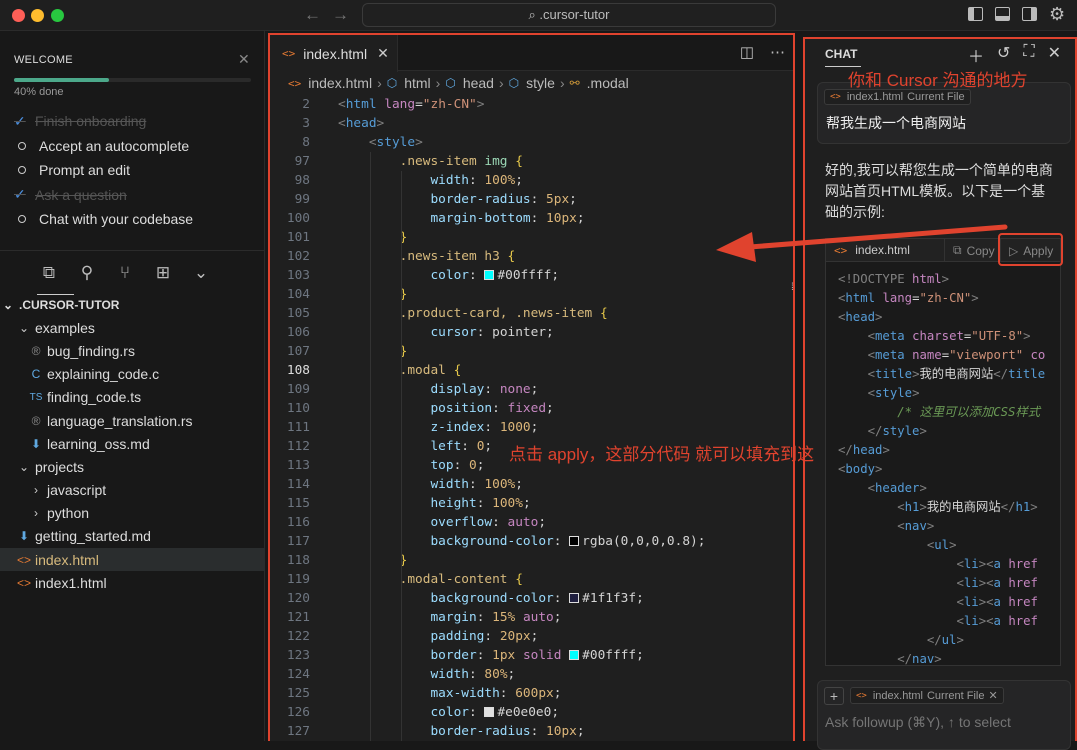 Image resolution: width=1077 pixels, height=750 pixels. Describe the element at coordinates (945, 722) in the screenshot. I see `followup-input` at that location.